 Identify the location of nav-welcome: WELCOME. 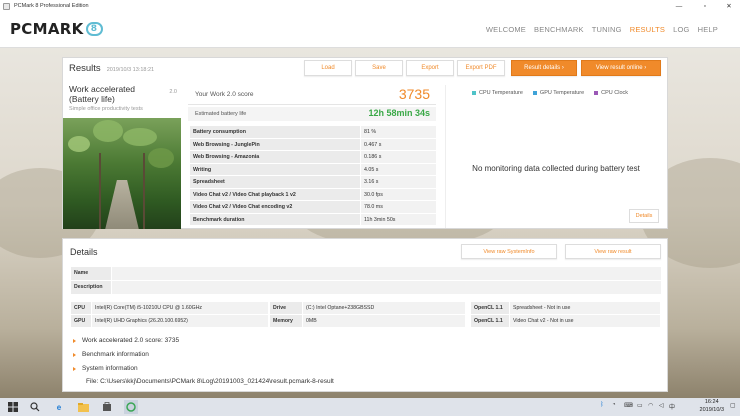
(506, 29).